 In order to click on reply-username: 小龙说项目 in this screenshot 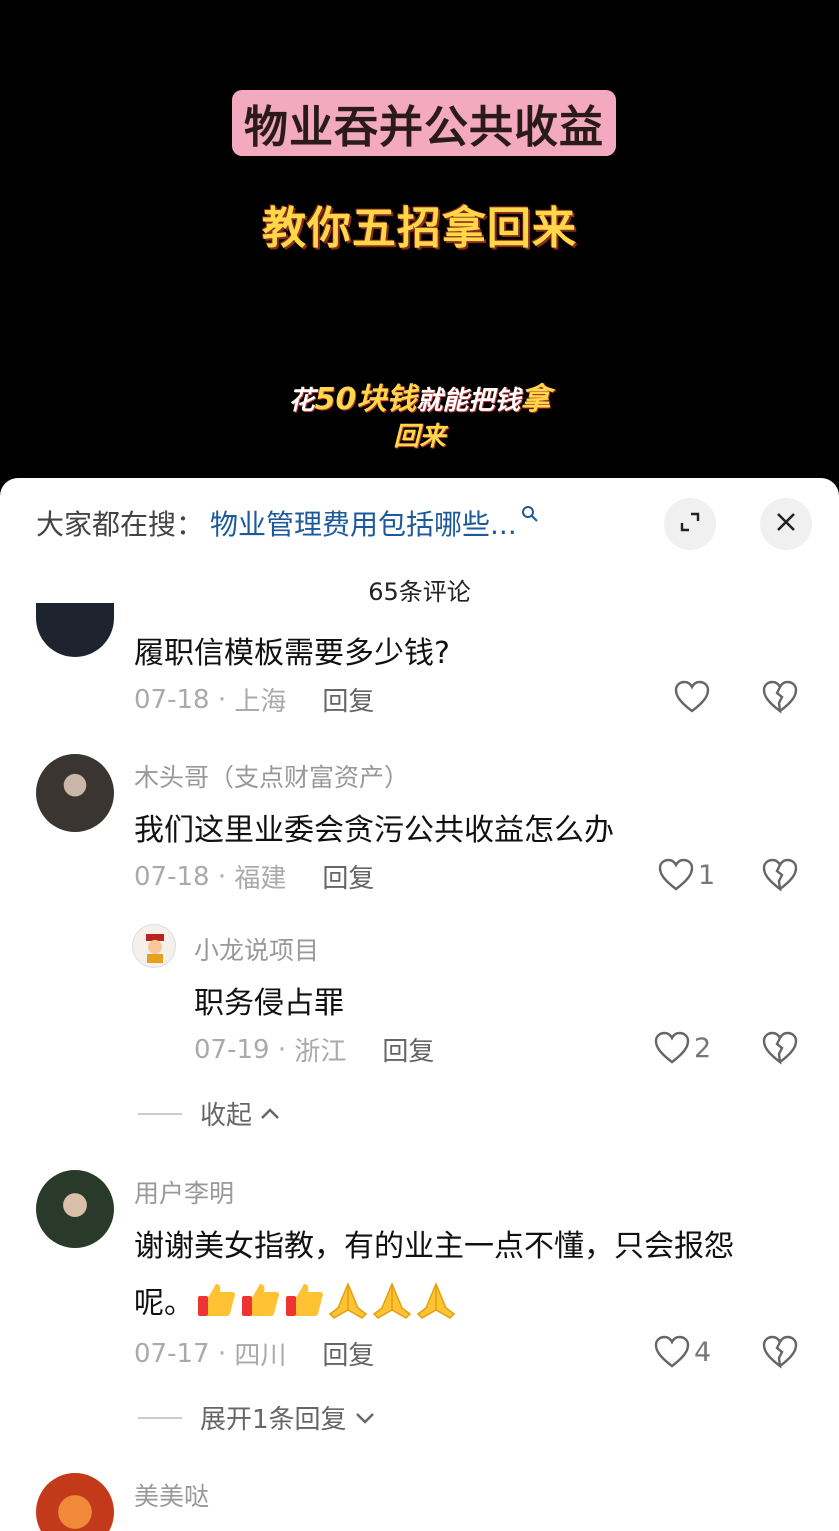, I will do `click(256, 949)`.